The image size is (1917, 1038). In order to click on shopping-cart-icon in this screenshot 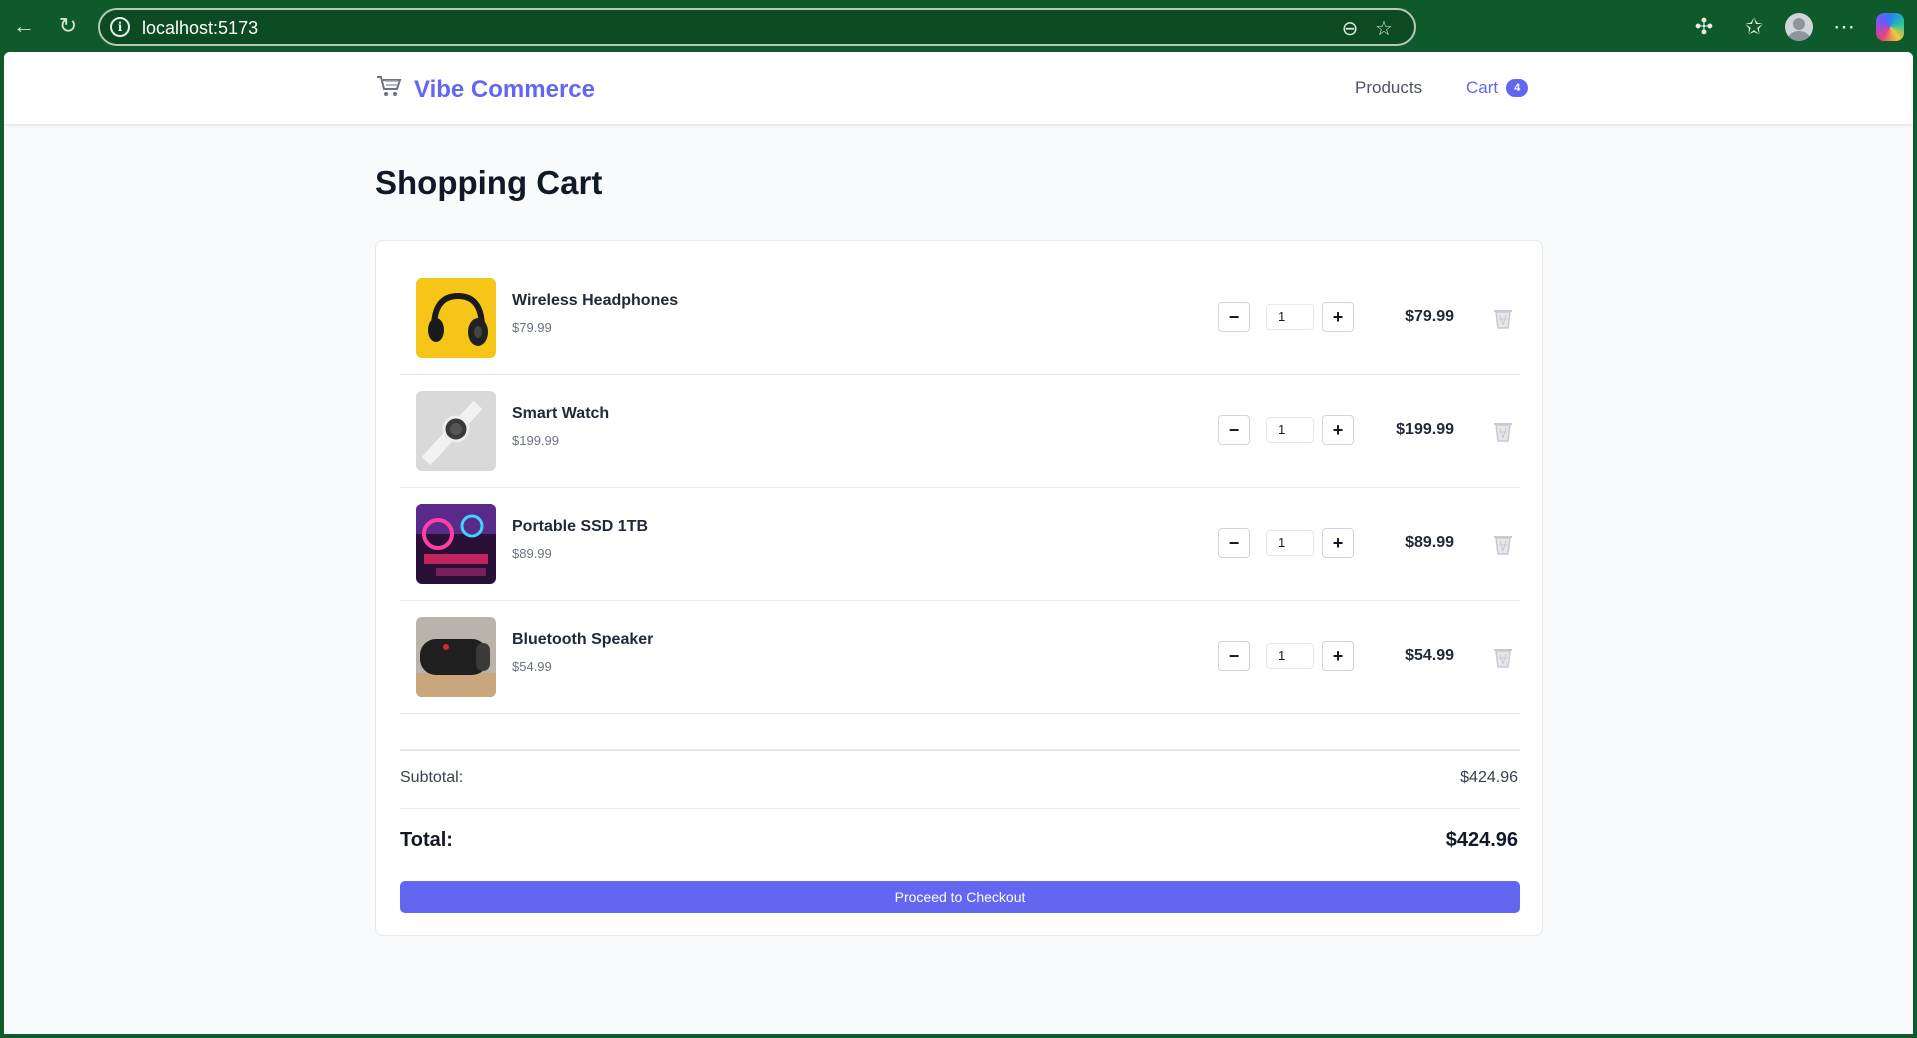, I will do `click(390, 89)`.